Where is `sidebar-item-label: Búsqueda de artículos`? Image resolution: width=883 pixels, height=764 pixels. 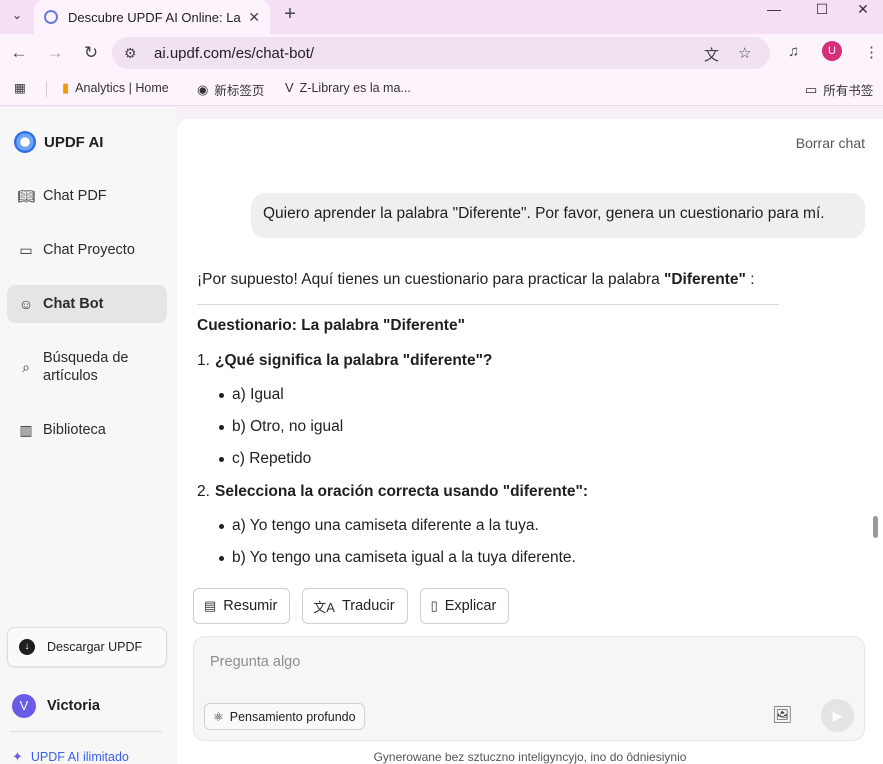
sidebar-item-label: Búsqueda de artículos is located at coordinates (86, 367).